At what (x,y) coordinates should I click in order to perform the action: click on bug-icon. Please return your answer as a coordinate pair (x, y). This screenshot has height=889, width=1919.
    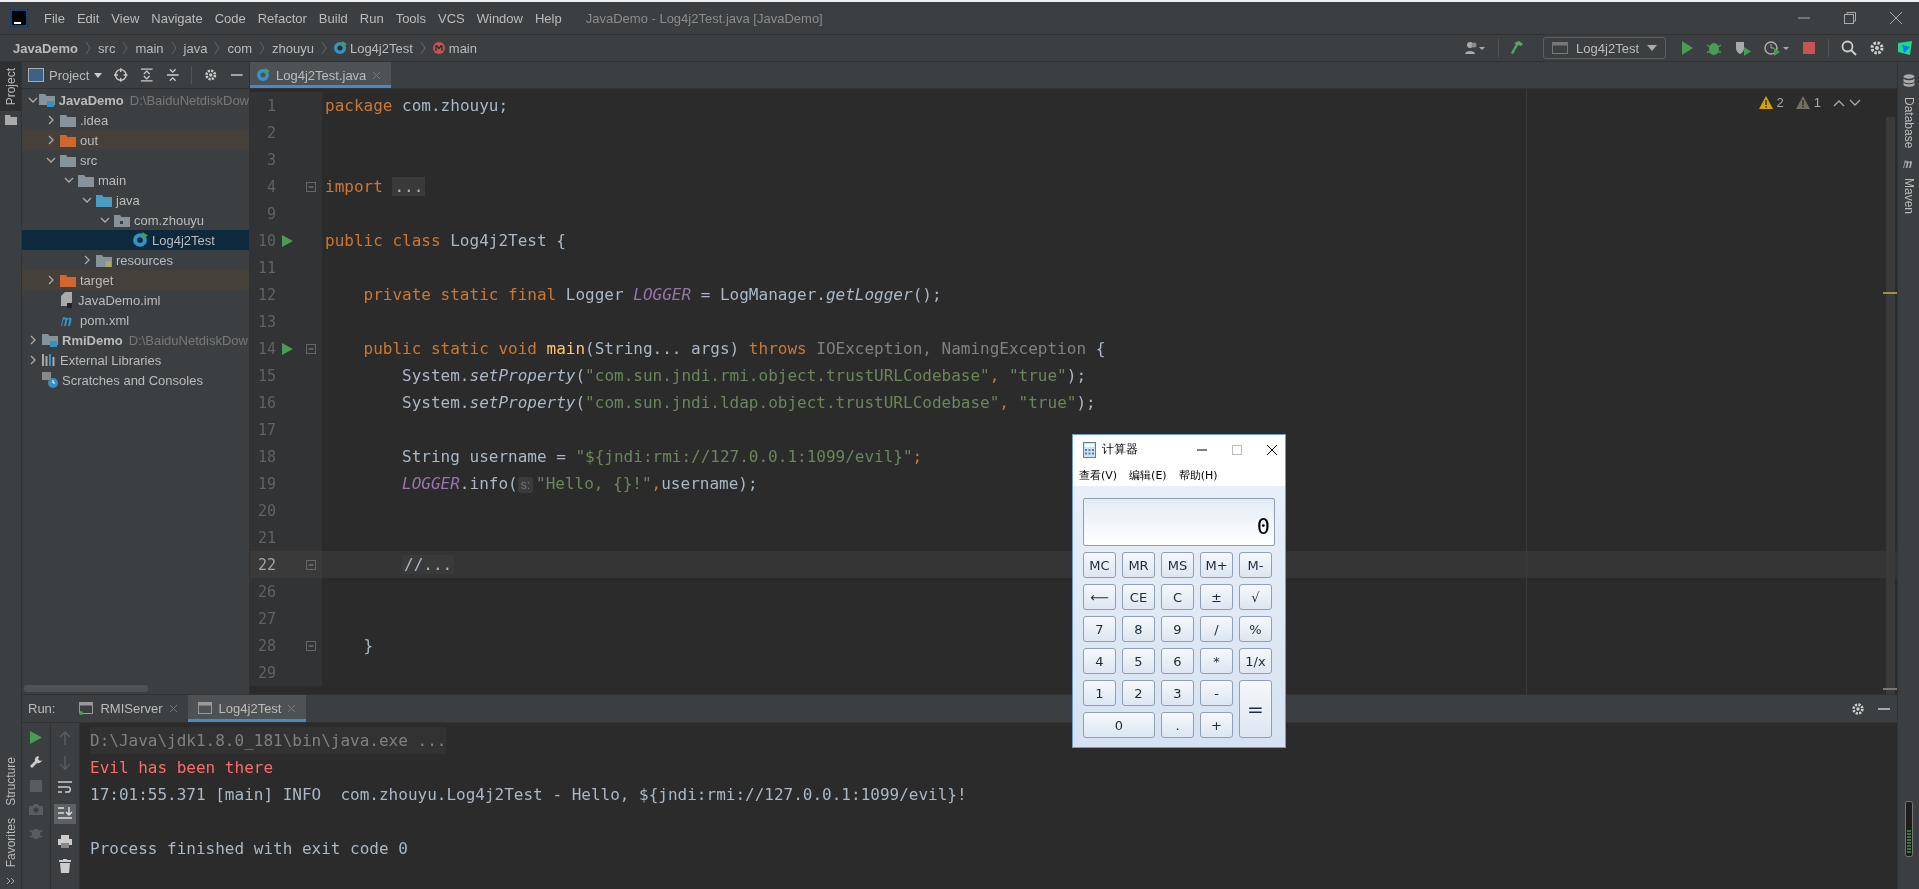
    Looking at the image, I should click on (1714, 48).